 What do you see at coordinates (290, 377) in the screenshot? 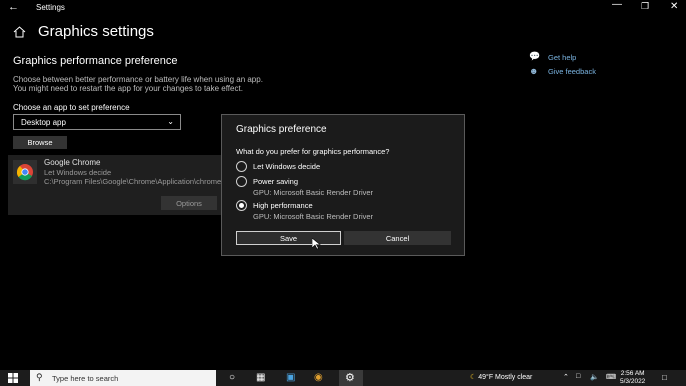
I see `store-icon: ▣` at bounding box center [290, 377].